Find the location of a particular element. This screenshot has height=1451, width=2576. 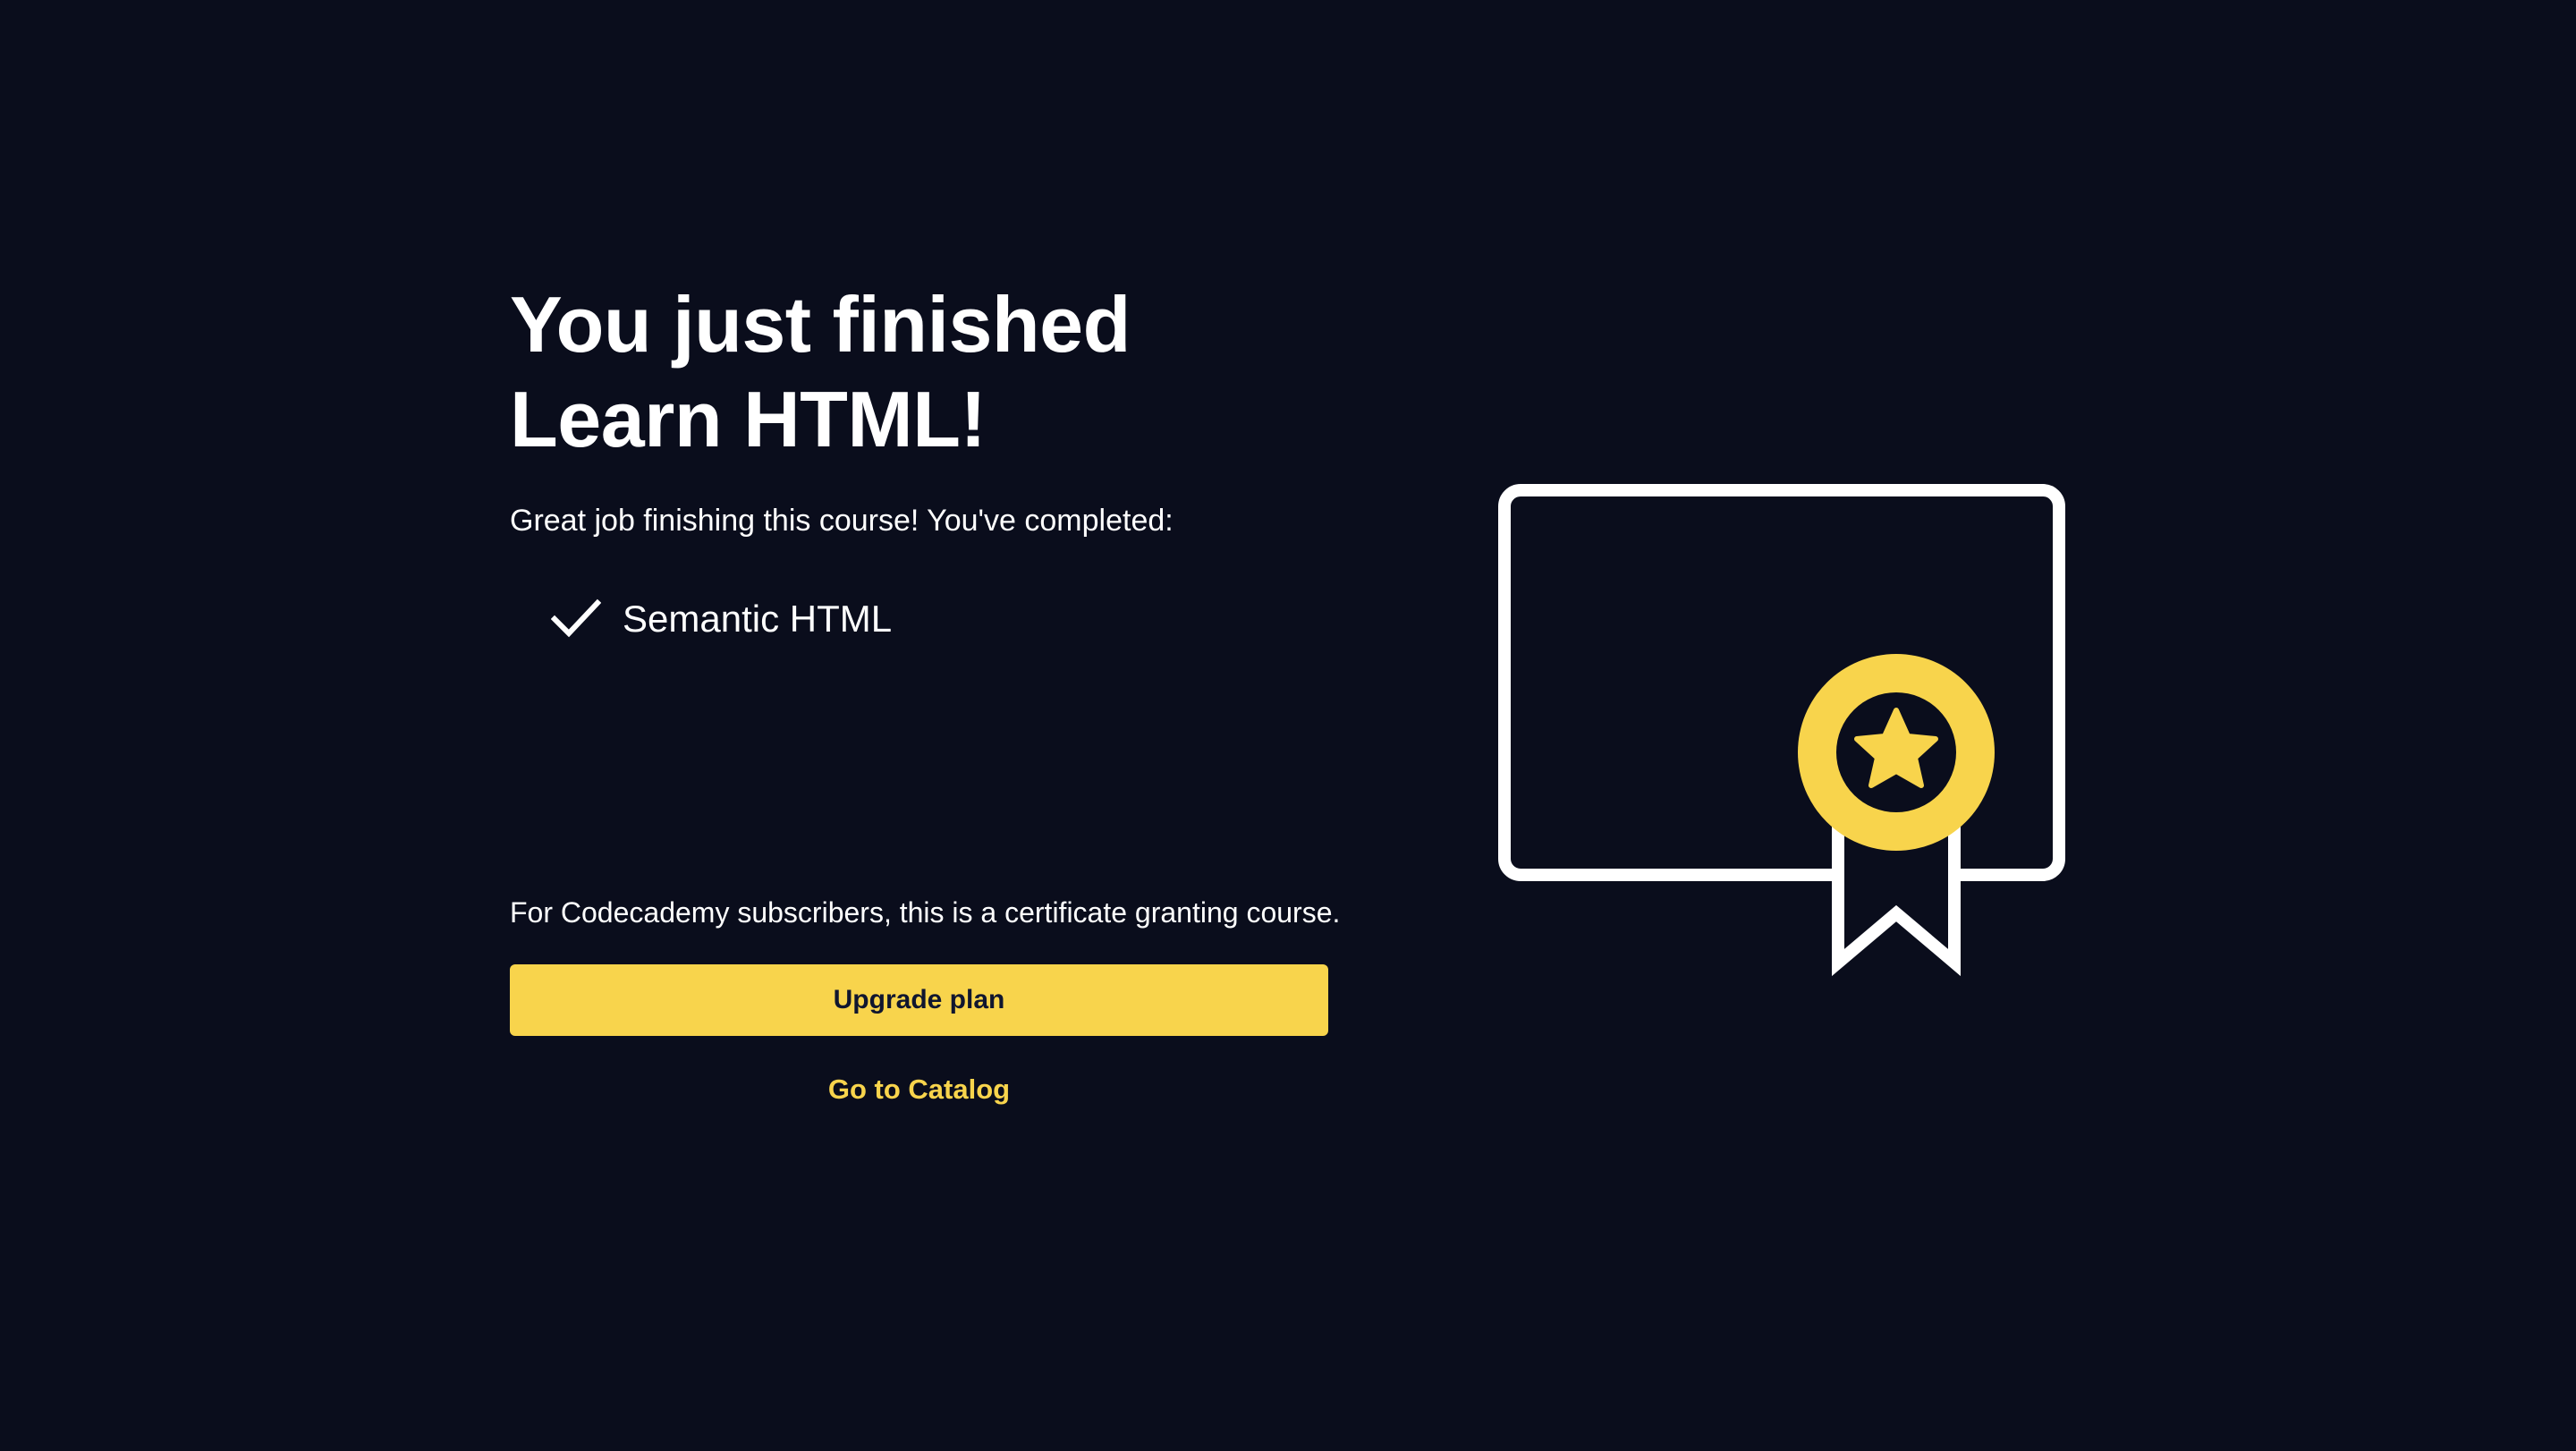

upgrade-plan-button: Upgrade plan is located at coordinates (919, 1000).